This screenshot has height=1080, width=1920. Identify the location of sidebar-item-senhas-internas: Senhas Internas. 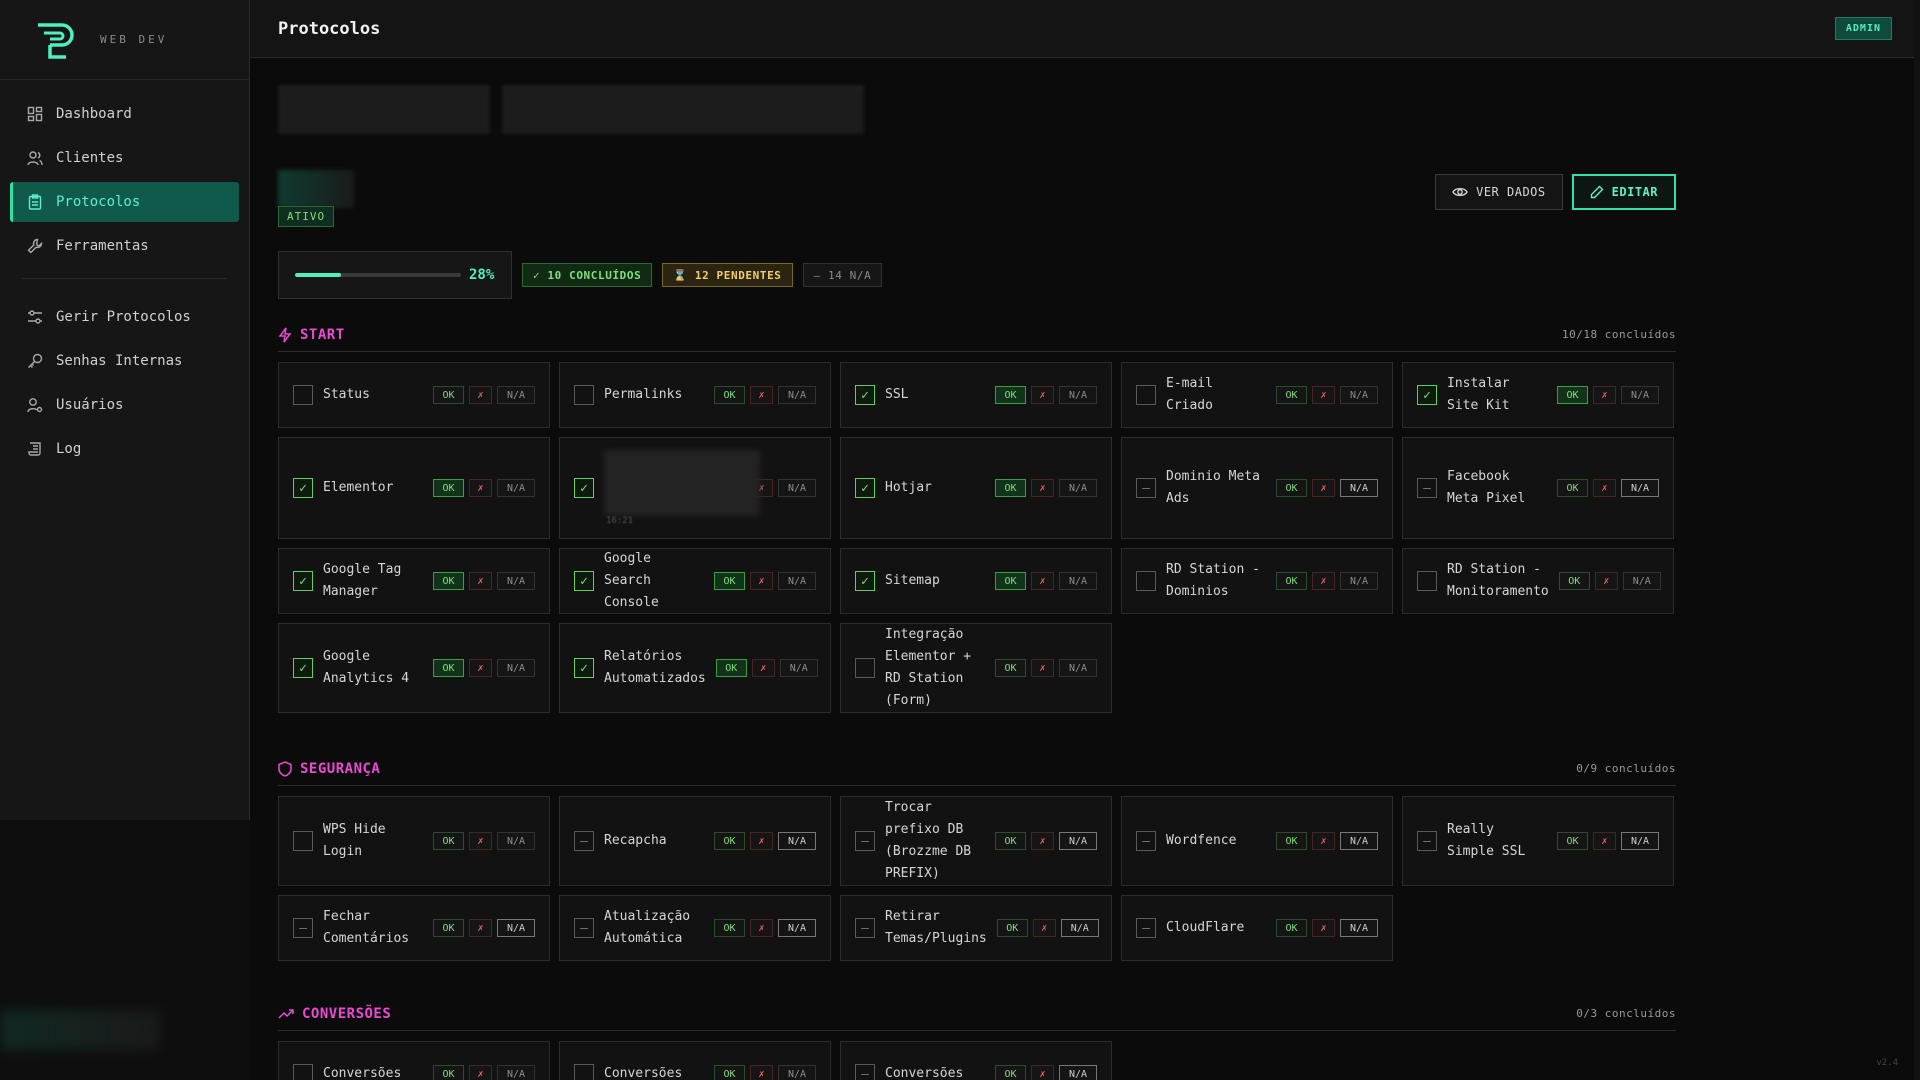
(124, 361).